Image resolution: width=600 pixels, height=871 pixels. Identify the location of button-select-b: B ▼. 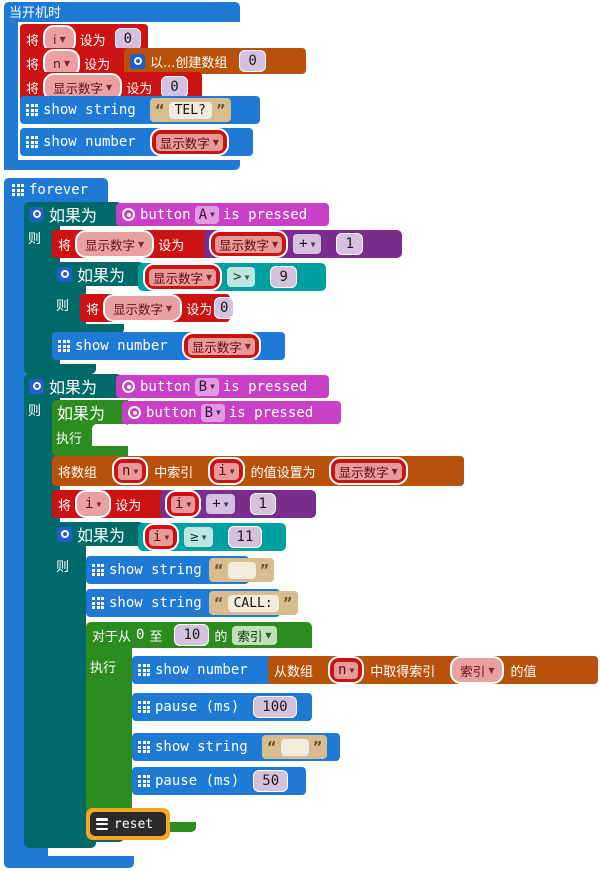
(206, 386).